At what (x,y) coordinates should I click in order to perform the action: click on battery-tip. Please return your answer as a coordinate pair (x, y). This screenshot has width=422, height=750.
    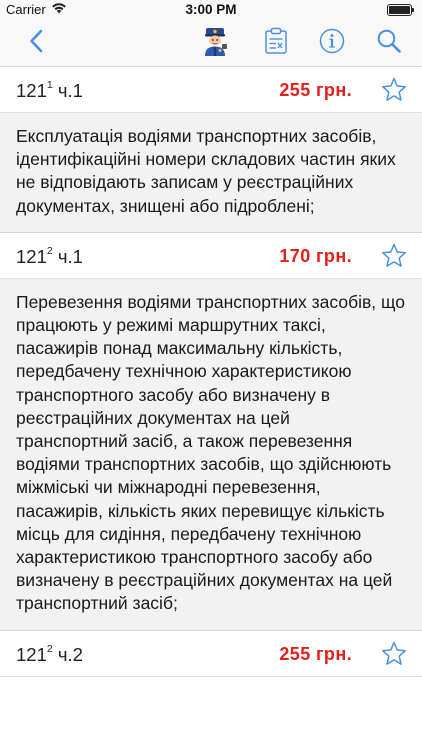
    Looking at the image, I should click on (413, 10).